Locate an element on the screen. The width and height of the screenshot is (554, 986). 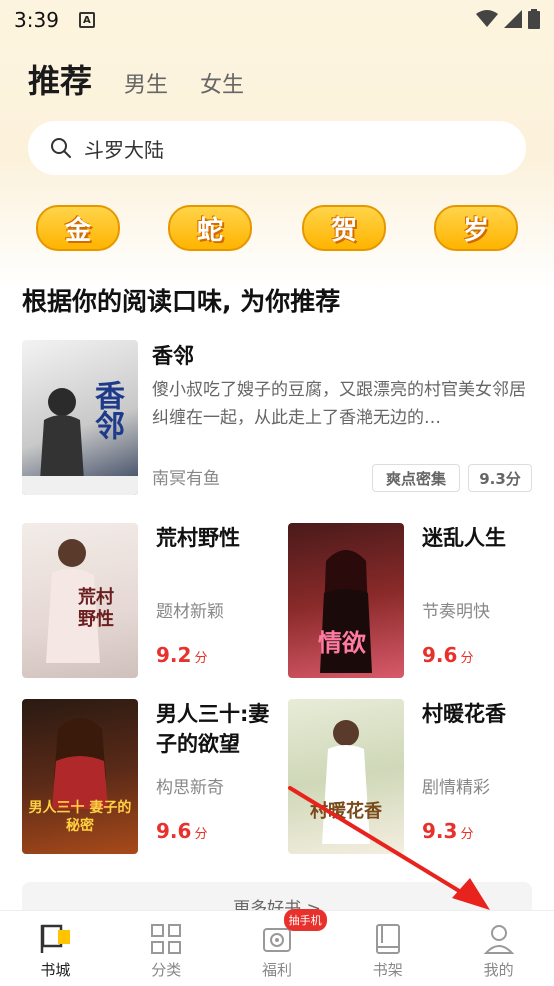
book-card: 情欲 迷乱人生 节奏明快 9.6 分 is located at coordinates (413, 601).